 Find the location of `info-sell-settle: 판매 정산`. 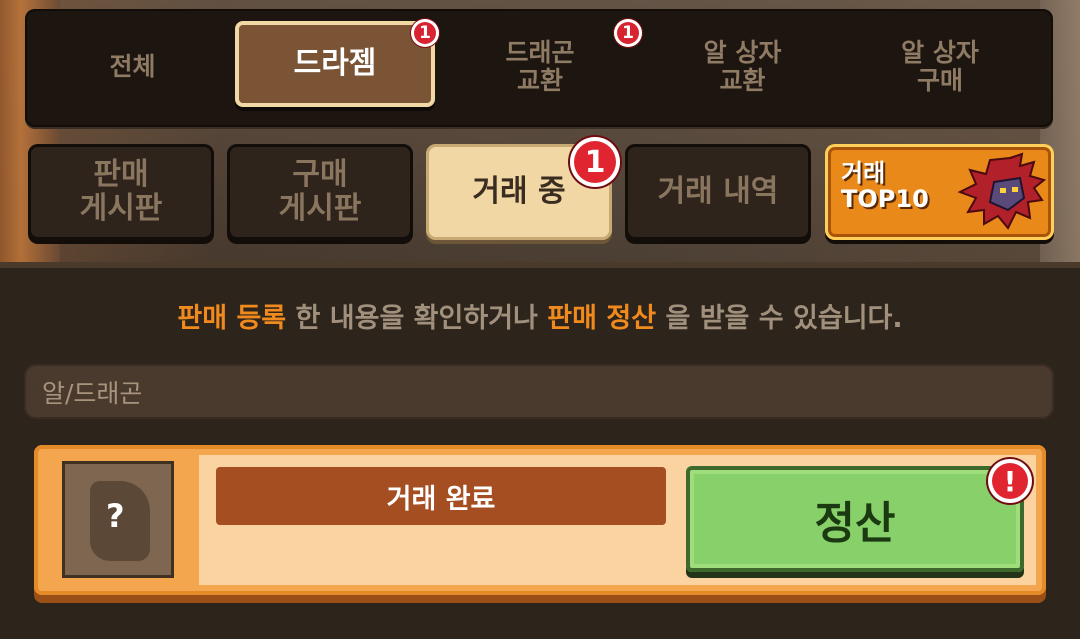

info-sell-settle: 판매 정산 is located at coordinates (602, 318).